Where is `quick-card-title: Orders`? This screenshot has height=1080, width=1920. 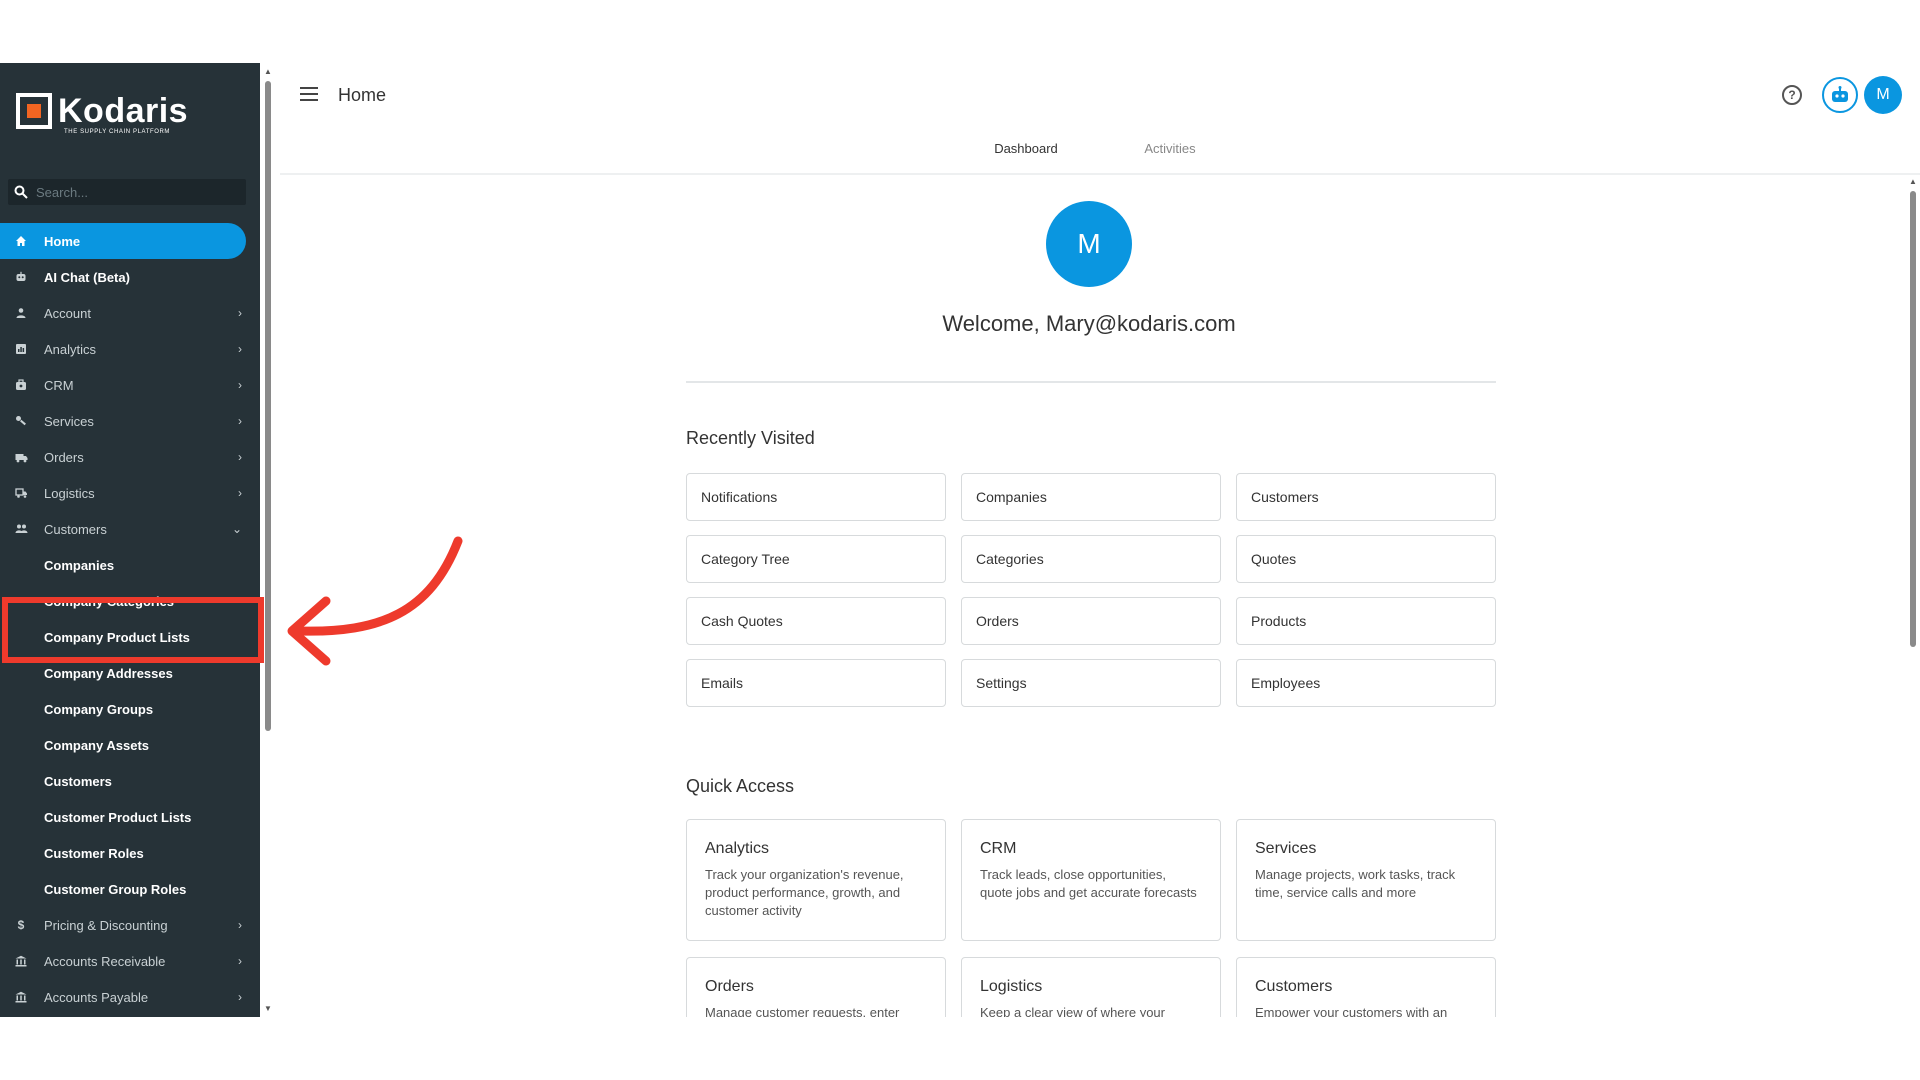 quick-card-title: Orders is located at coordinates (729, 986).